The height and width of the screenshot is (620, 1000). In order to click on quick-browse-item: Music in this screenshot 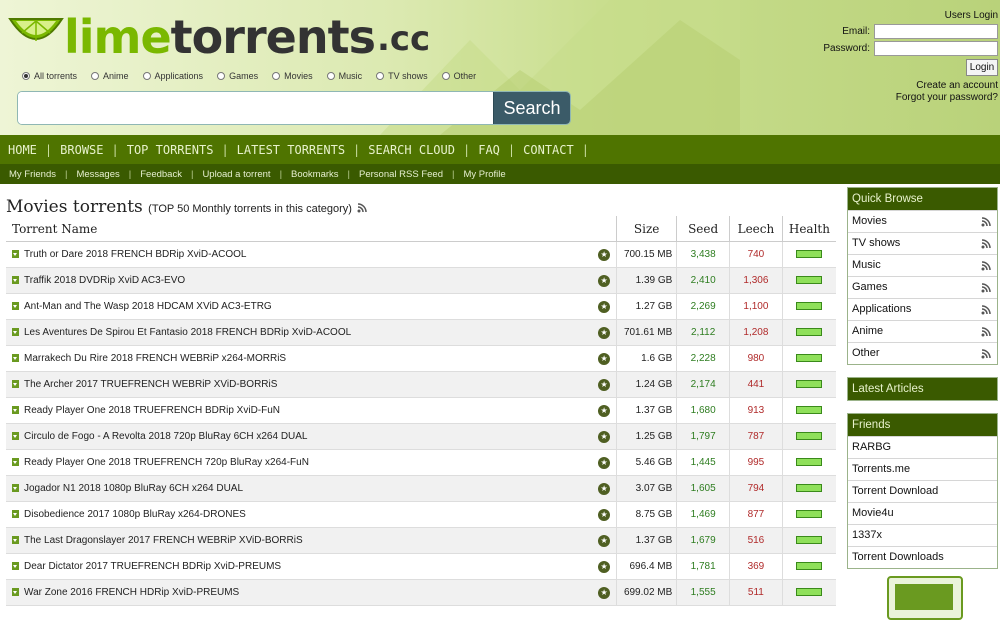, I will do `click(922, 265)`.